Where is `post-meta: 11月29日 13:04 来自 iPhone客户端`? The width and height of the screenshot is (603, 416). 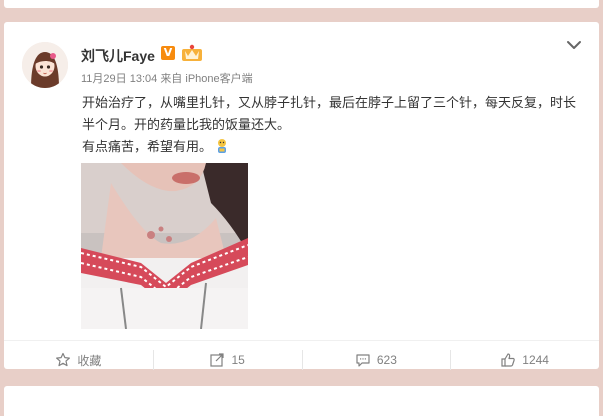
post-meta: 11月29日 13:04 来自 iPhone客户端 is located at coordinates (167, 78).